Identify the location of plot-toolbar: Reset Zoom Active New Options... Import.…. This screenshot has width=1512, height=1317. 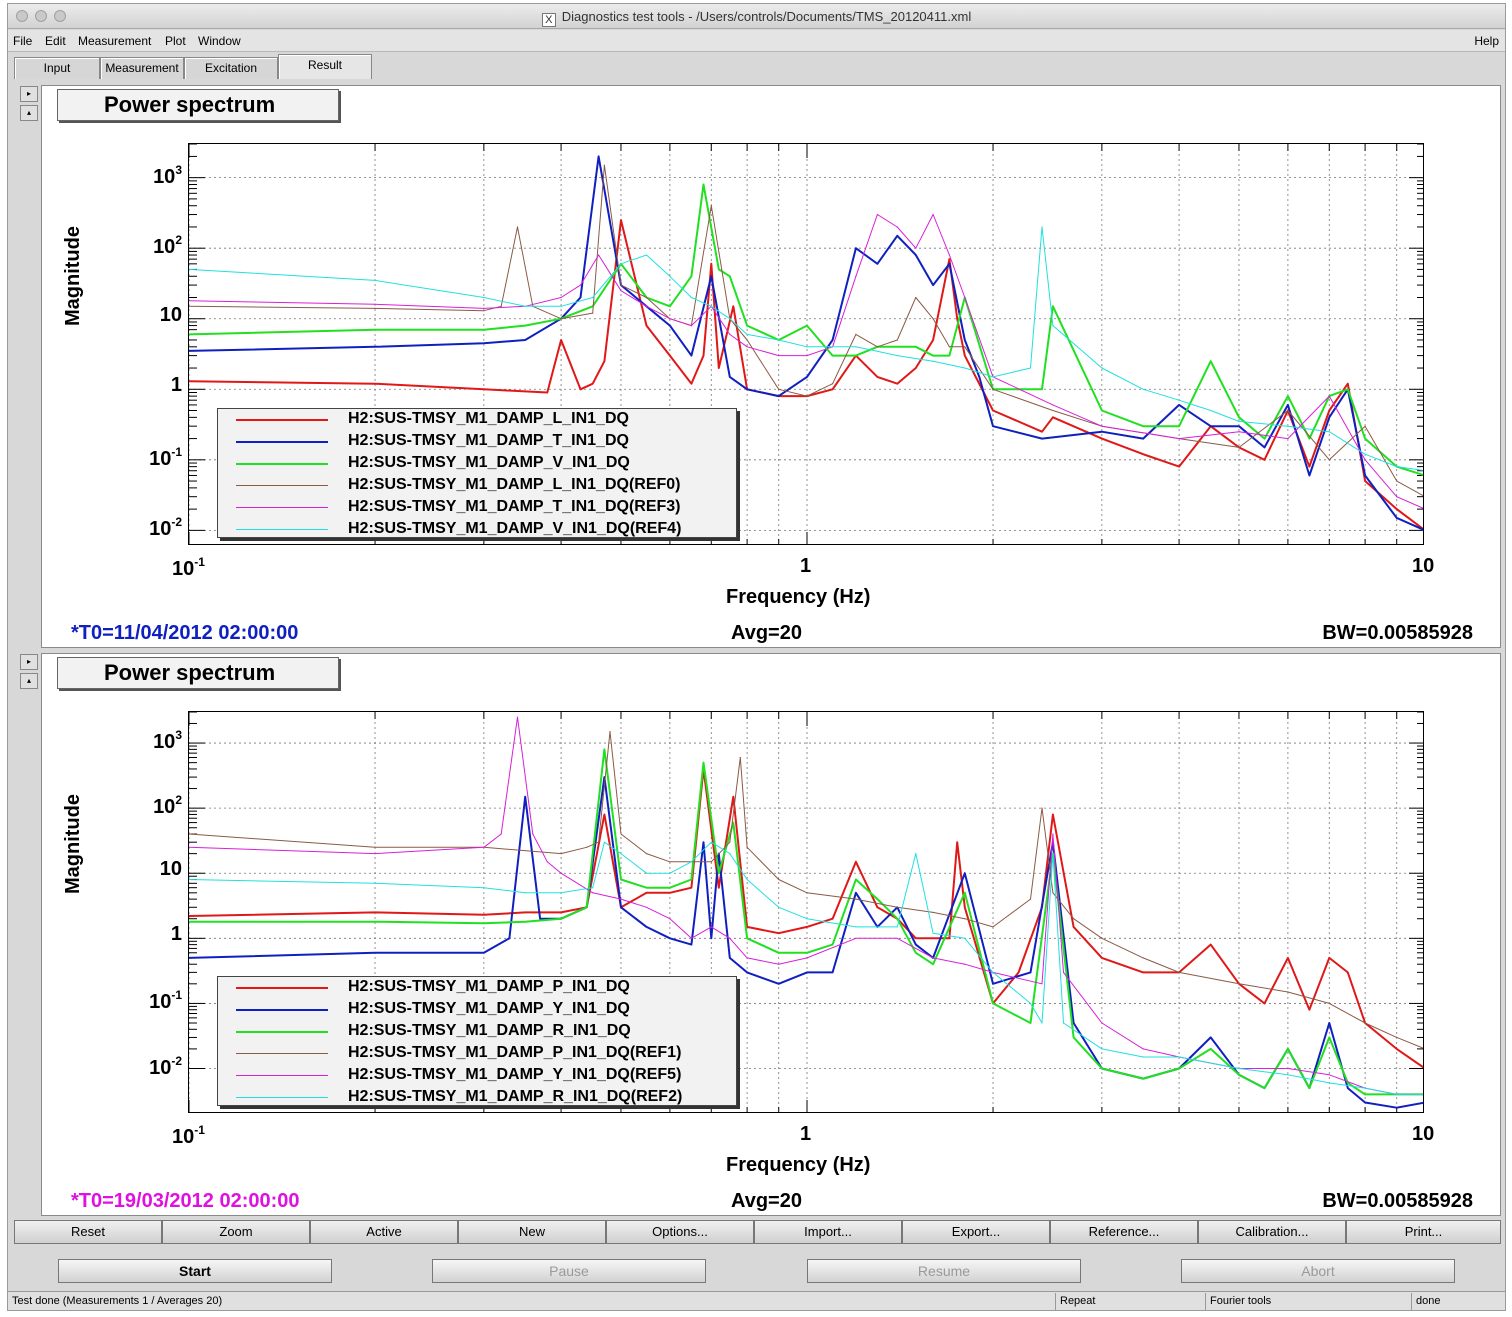
(757, 1232).